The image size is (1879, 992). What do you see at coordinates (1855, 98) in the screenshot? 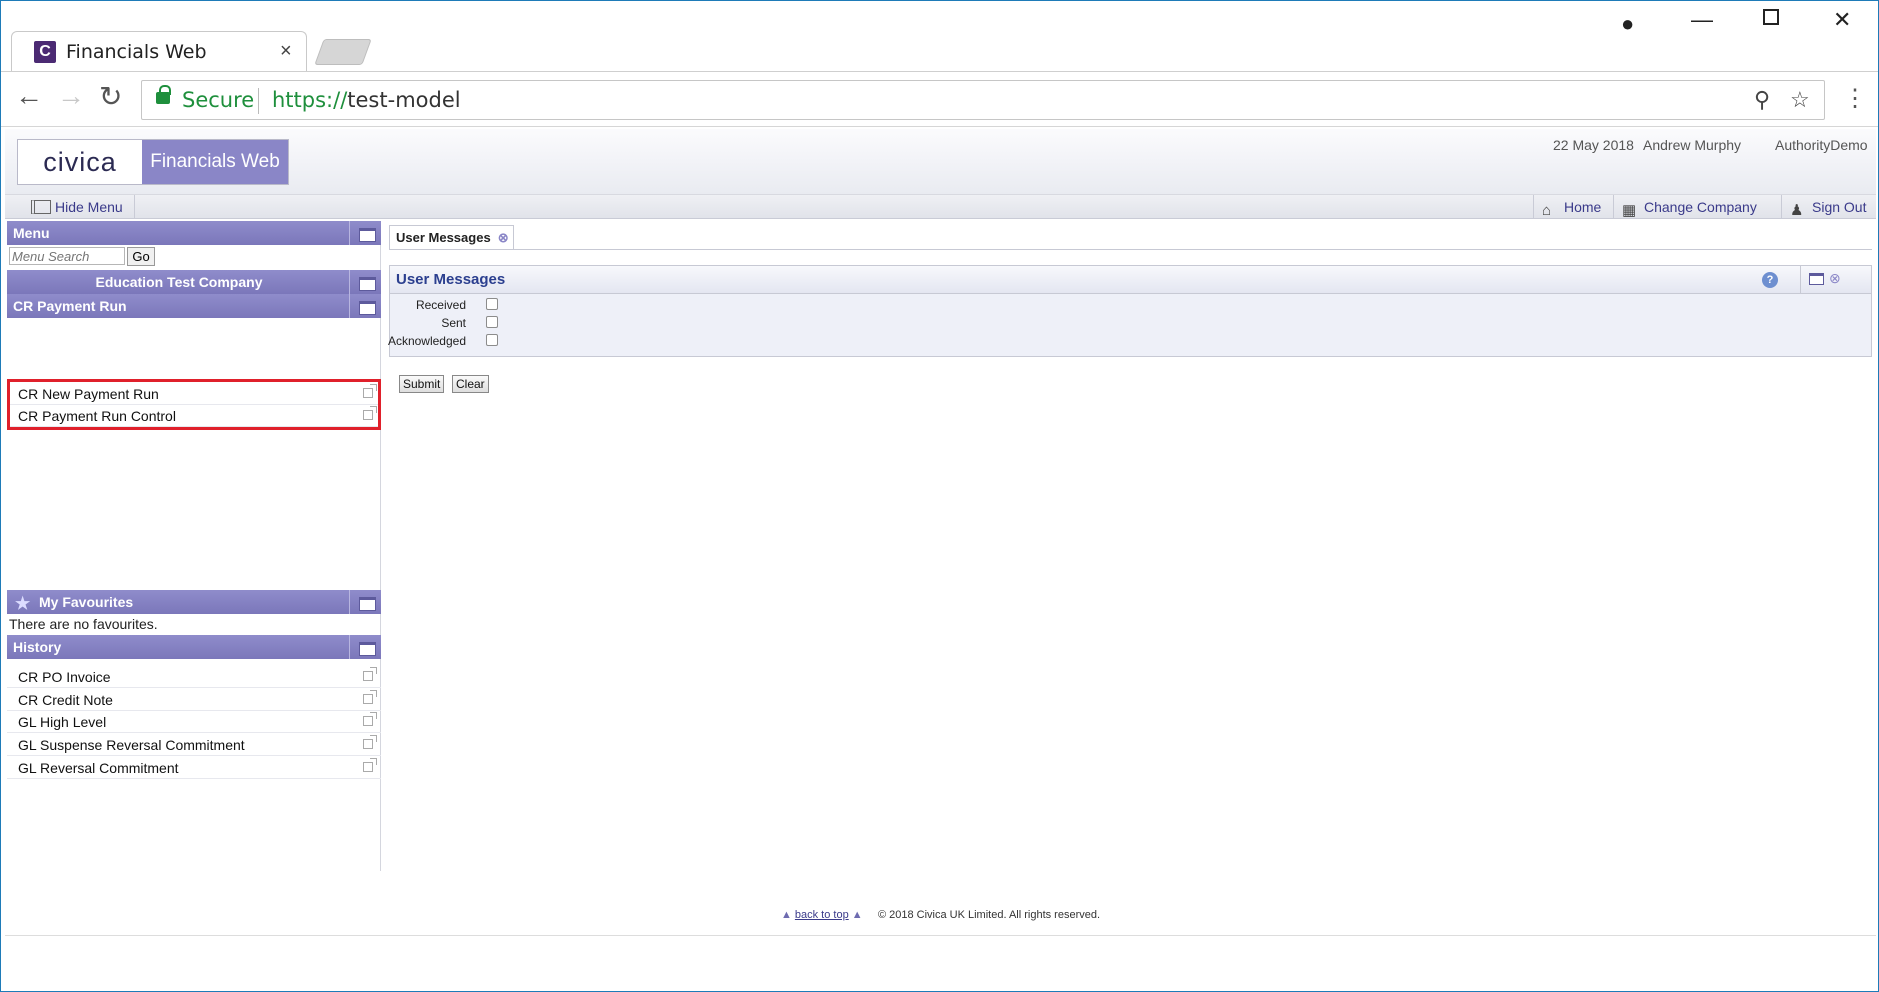
I see `browser-menu-icon: ⋮` at bounding box center [1855, 98].